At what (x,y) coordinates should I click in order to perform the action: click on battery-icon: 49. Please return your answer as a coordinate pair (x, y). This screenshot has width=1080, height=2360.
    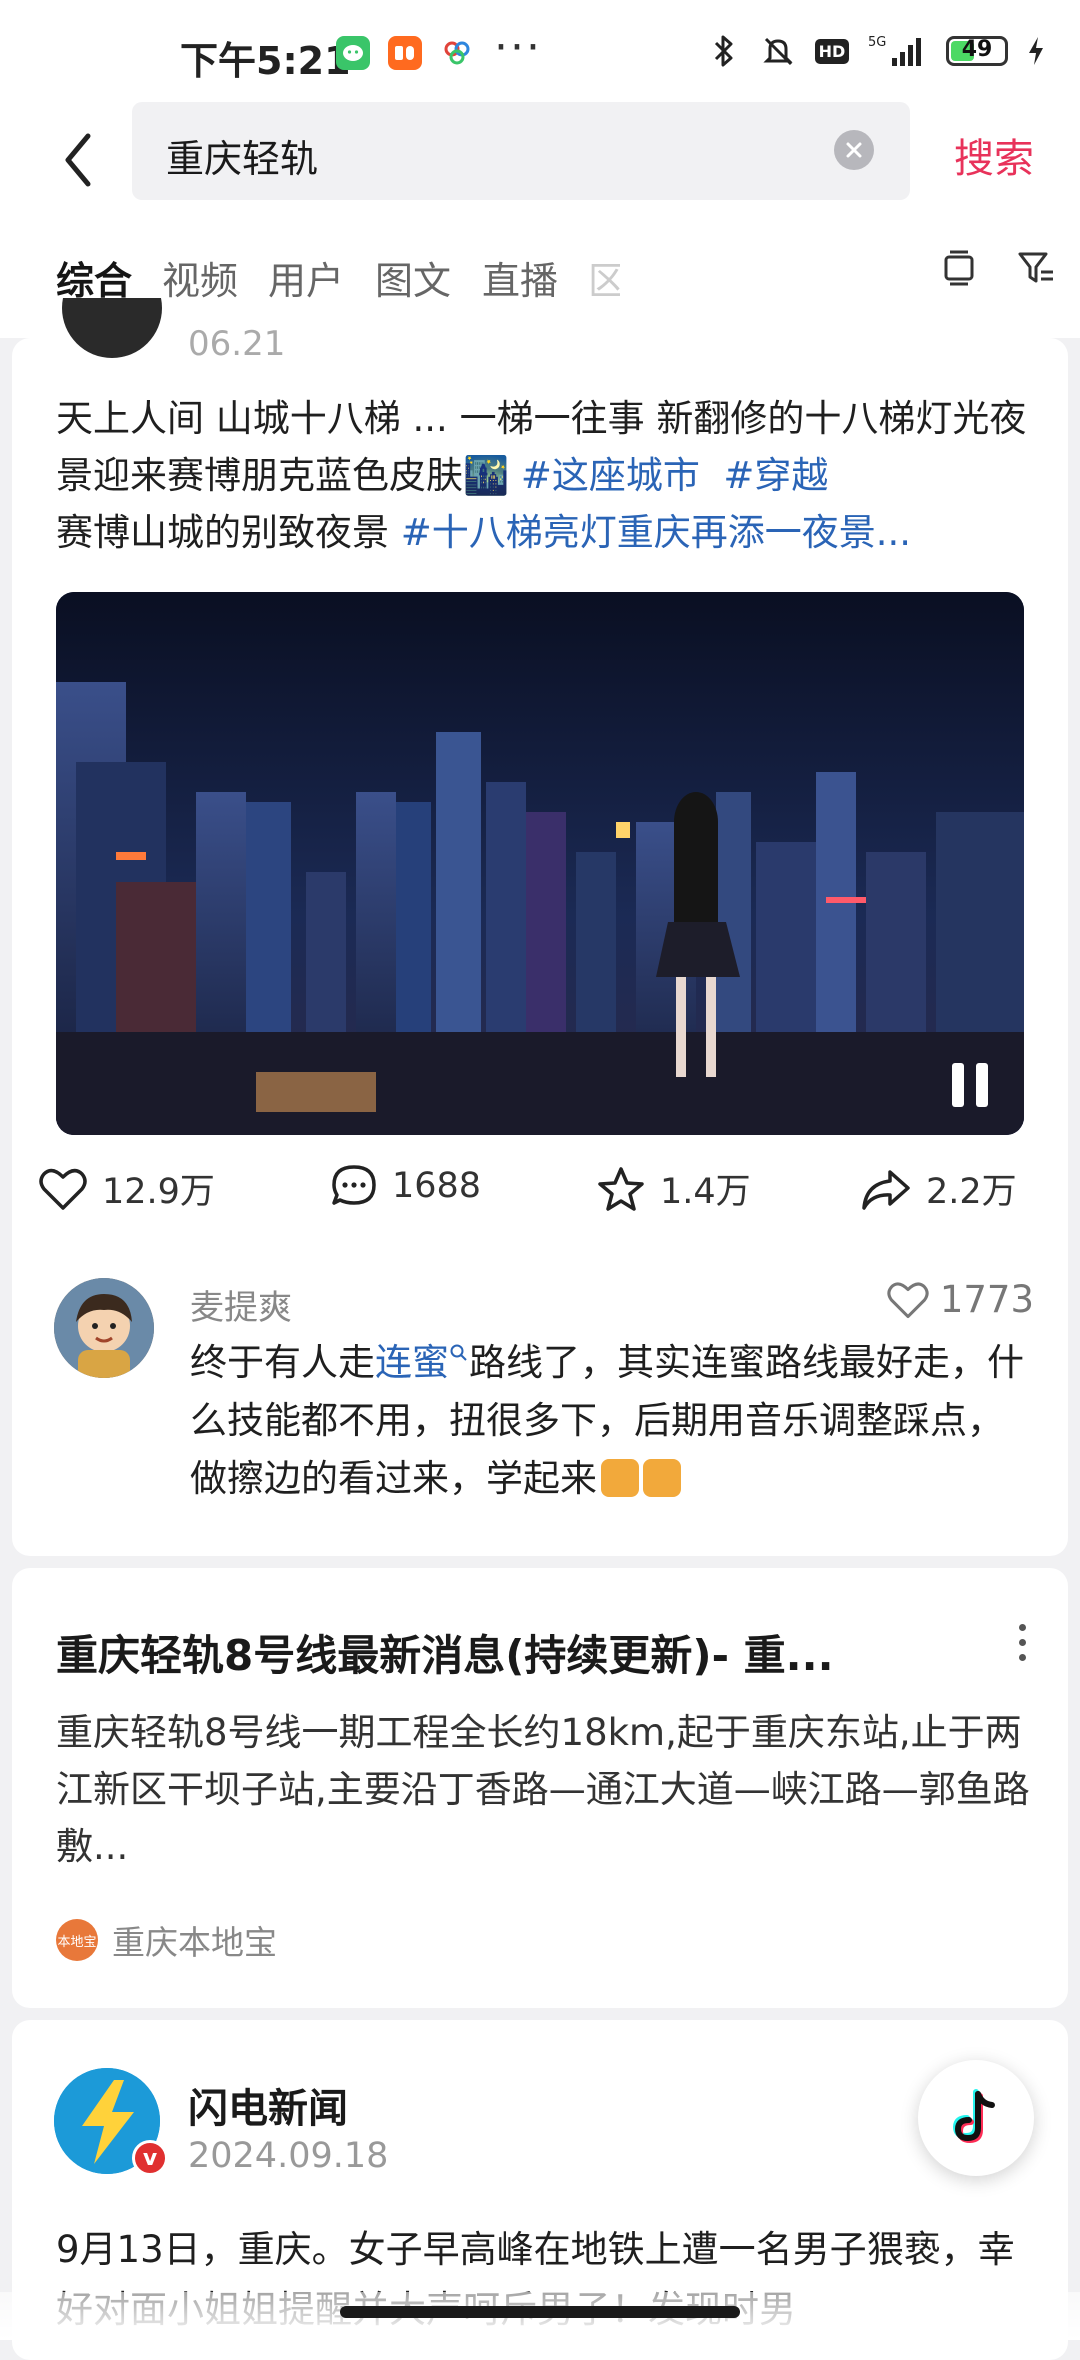
    Looking at the image, I should click on (977, 51).